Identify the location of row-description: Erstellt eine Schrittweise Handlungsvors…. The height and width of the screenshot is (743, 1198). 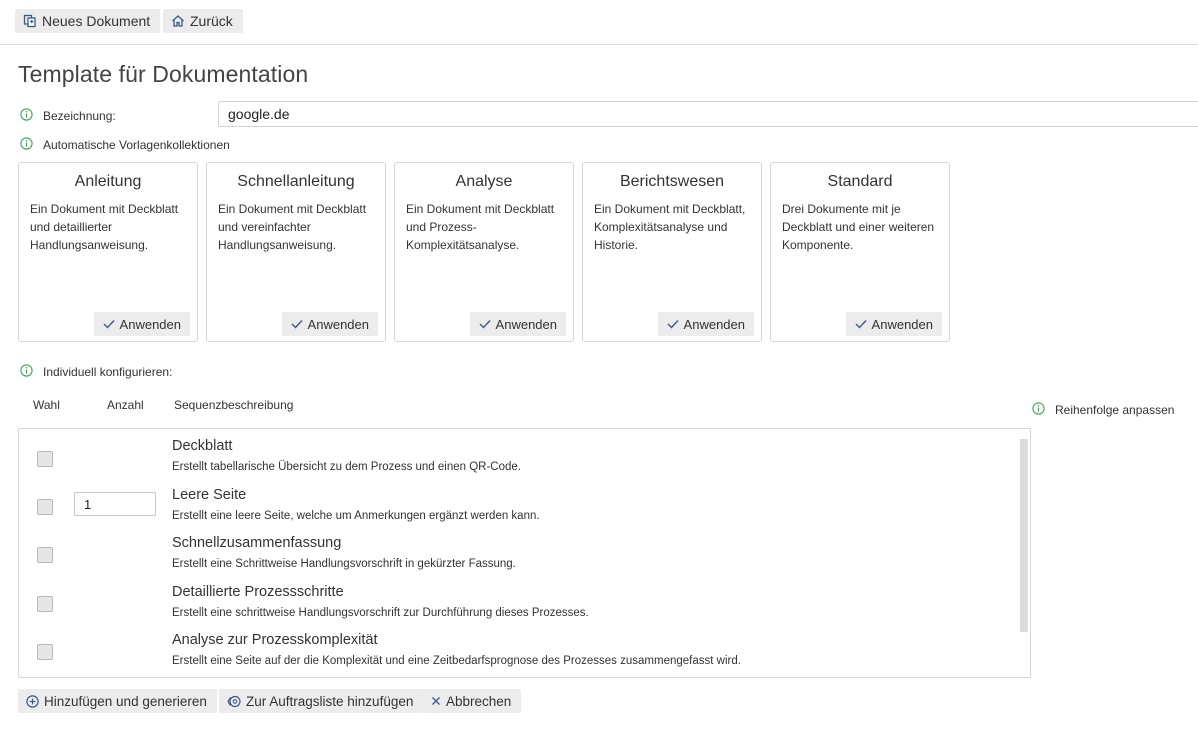
(344, 564).